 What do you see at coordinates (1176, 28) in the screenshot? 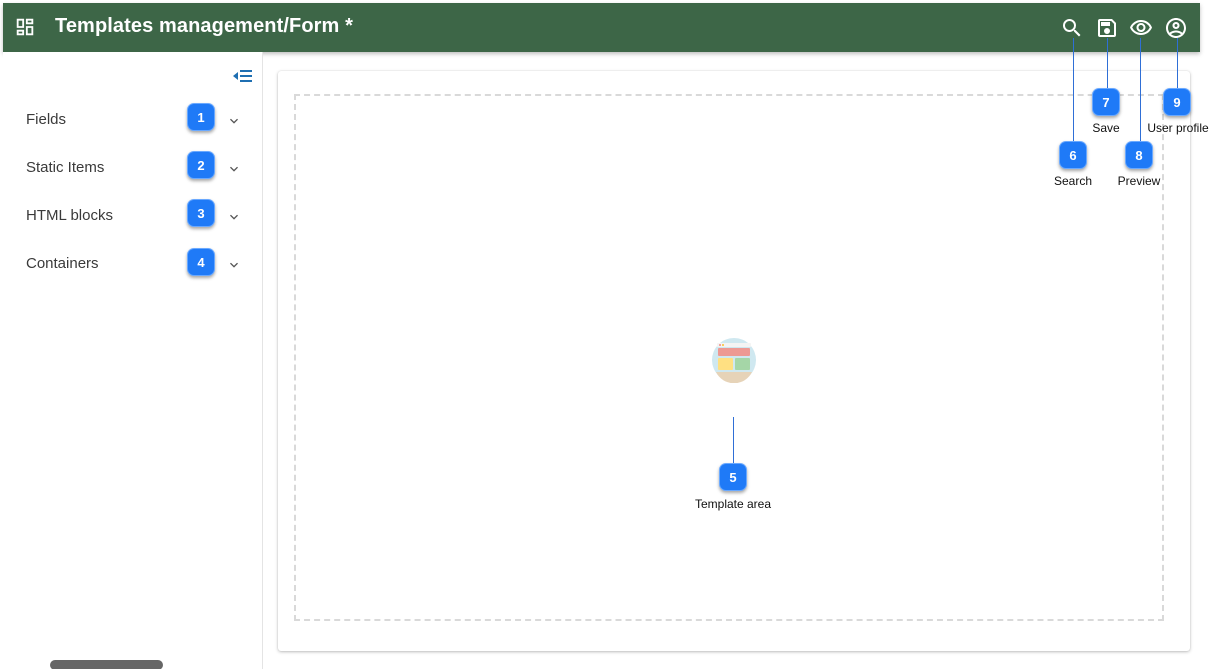
I see `user-profile-icon` at bounding box center [1176, 28].